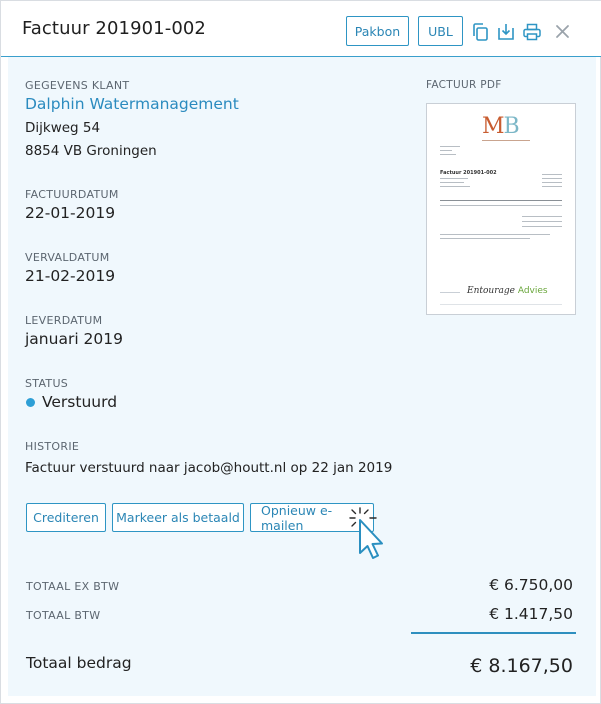 The width and height of the screenshot is (601, 704). I want to click on historie-label: HISTORIE, so click(52, 446).